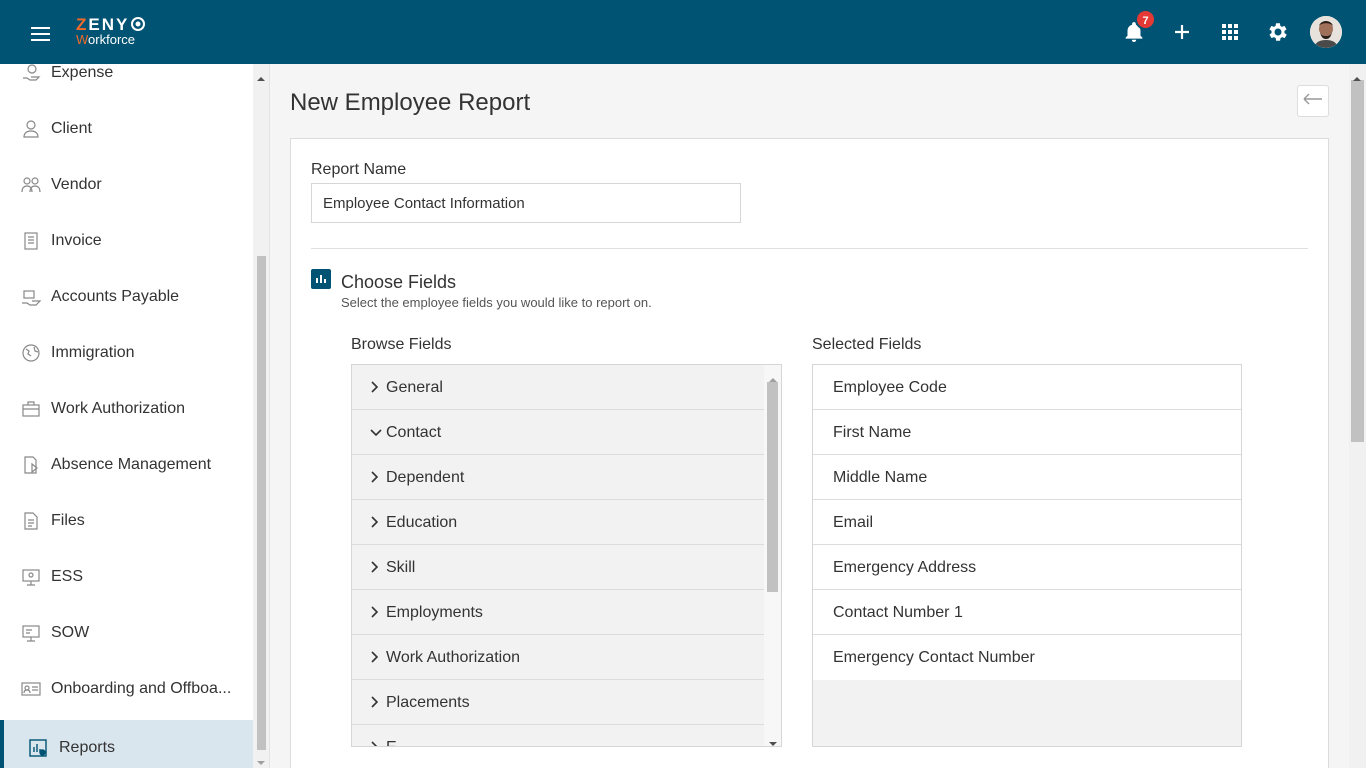 This screenshot has height=768, width=1366. I want to click on sidebar-item-label: Accounts Payable, so click(115, 296).